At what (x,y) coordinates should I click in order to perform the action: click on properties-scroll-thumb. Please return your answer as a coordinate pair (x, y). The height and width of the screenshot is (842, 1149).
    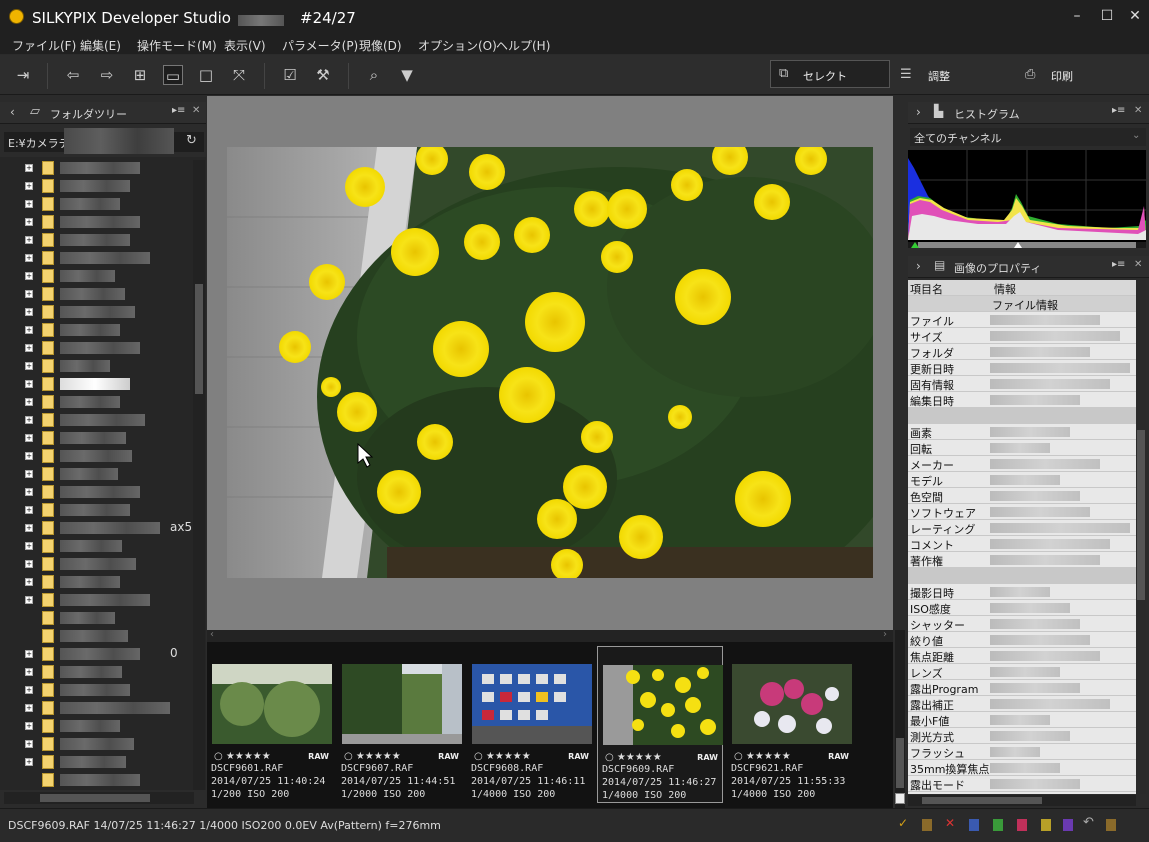
    Looking at the image, I should click on (1141, 515).